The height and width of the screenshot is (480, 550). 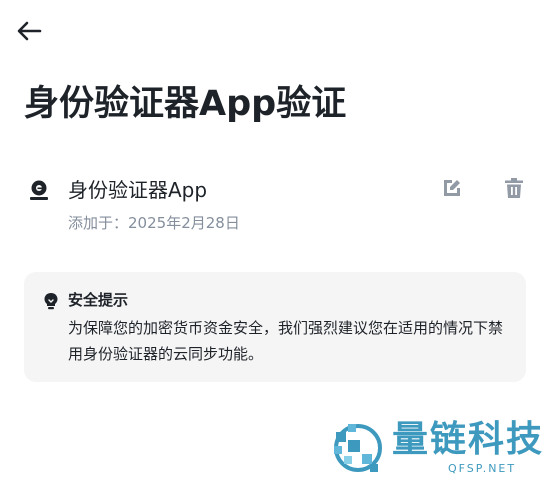 What do you see at coordinates (482, 468) in the screenshot?
I see `watermark-subtext: QFSP.NET` at bounding box center [482, 468].